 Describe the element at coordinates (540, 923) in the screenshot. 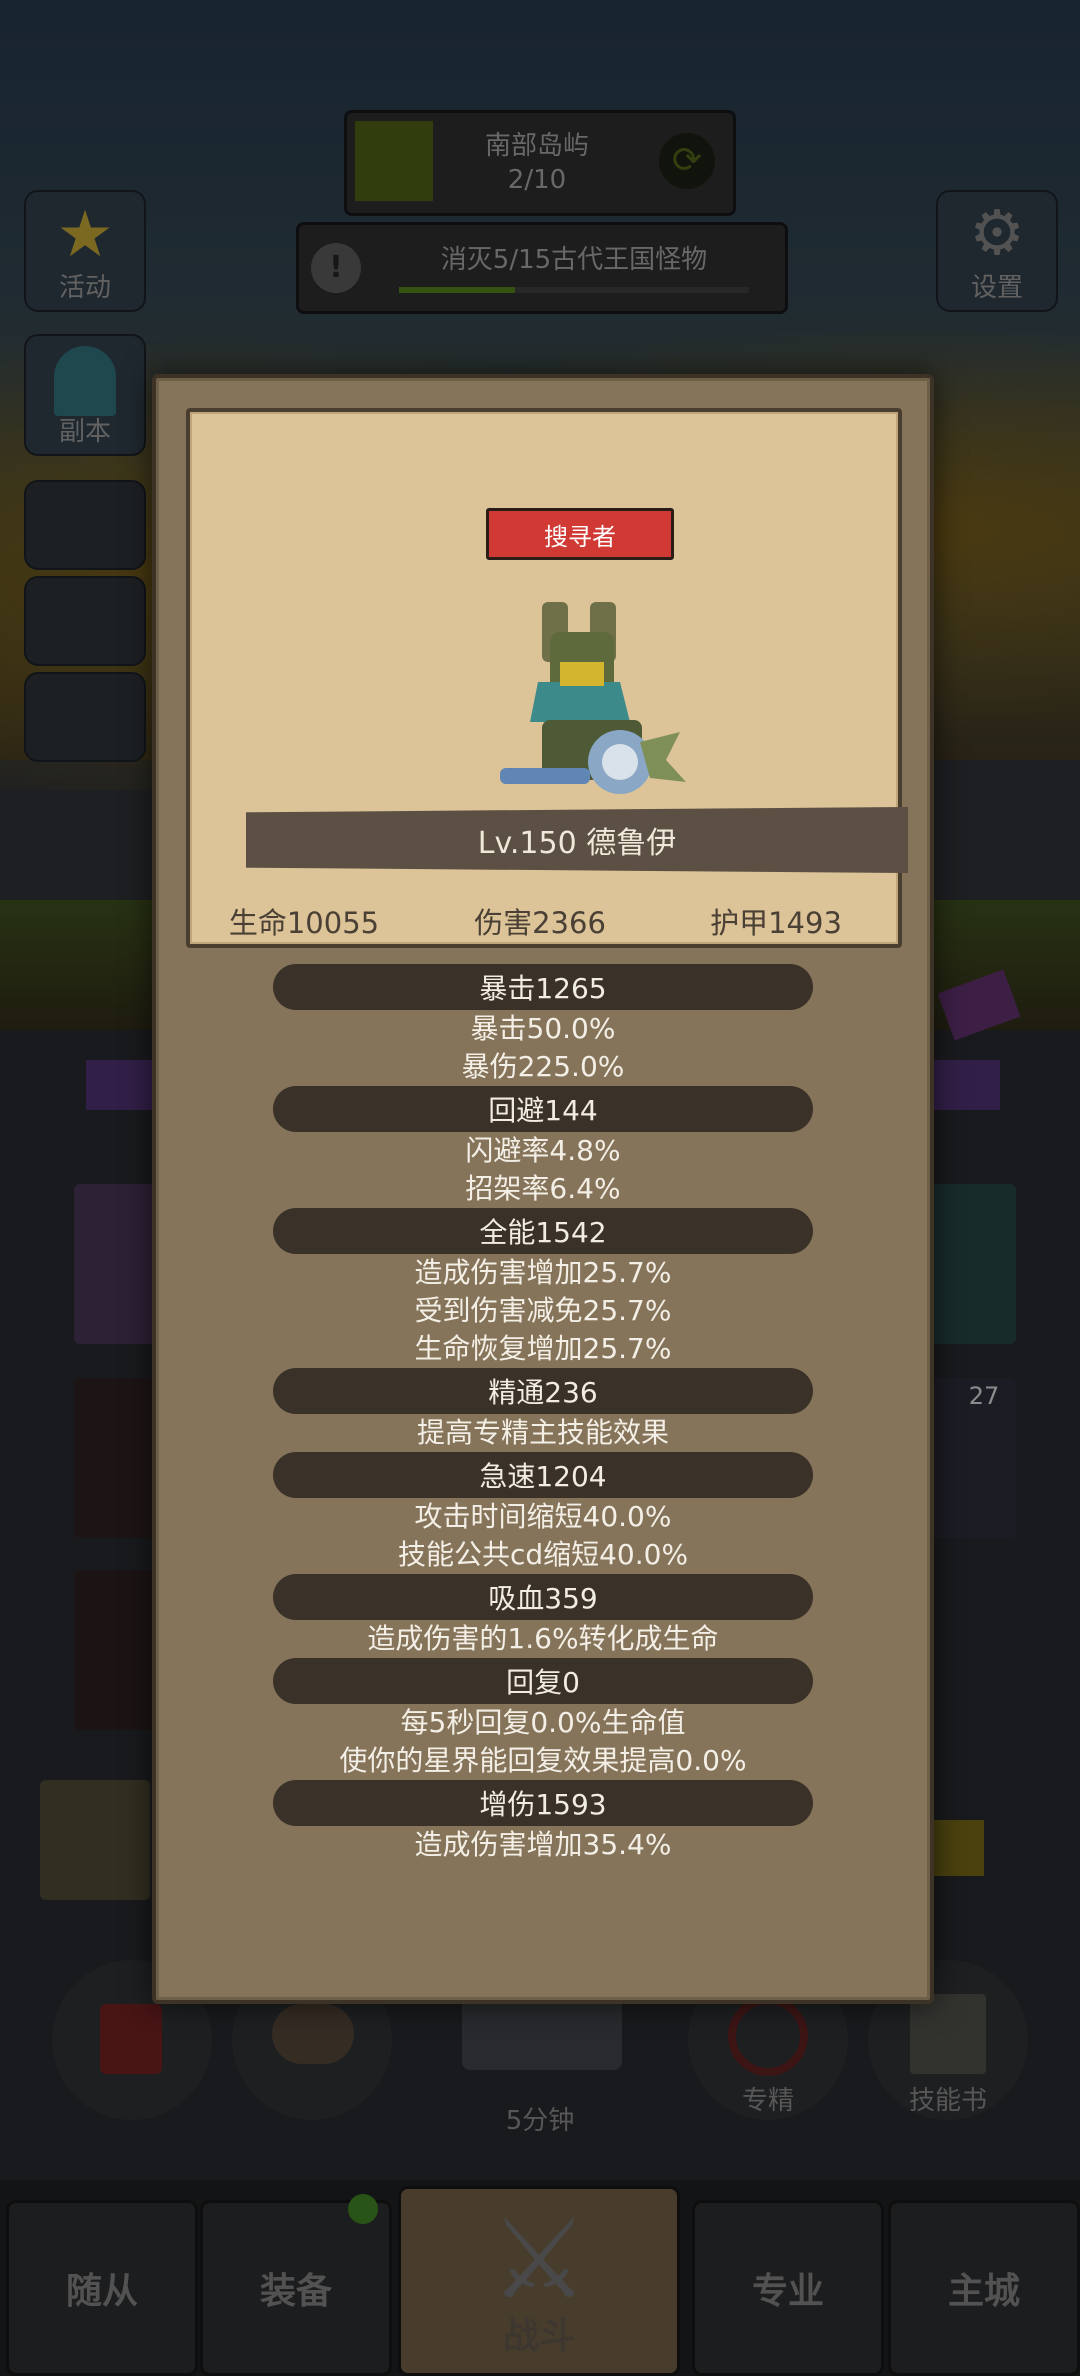

I see `damage-stat: 伤害2366` at that location.